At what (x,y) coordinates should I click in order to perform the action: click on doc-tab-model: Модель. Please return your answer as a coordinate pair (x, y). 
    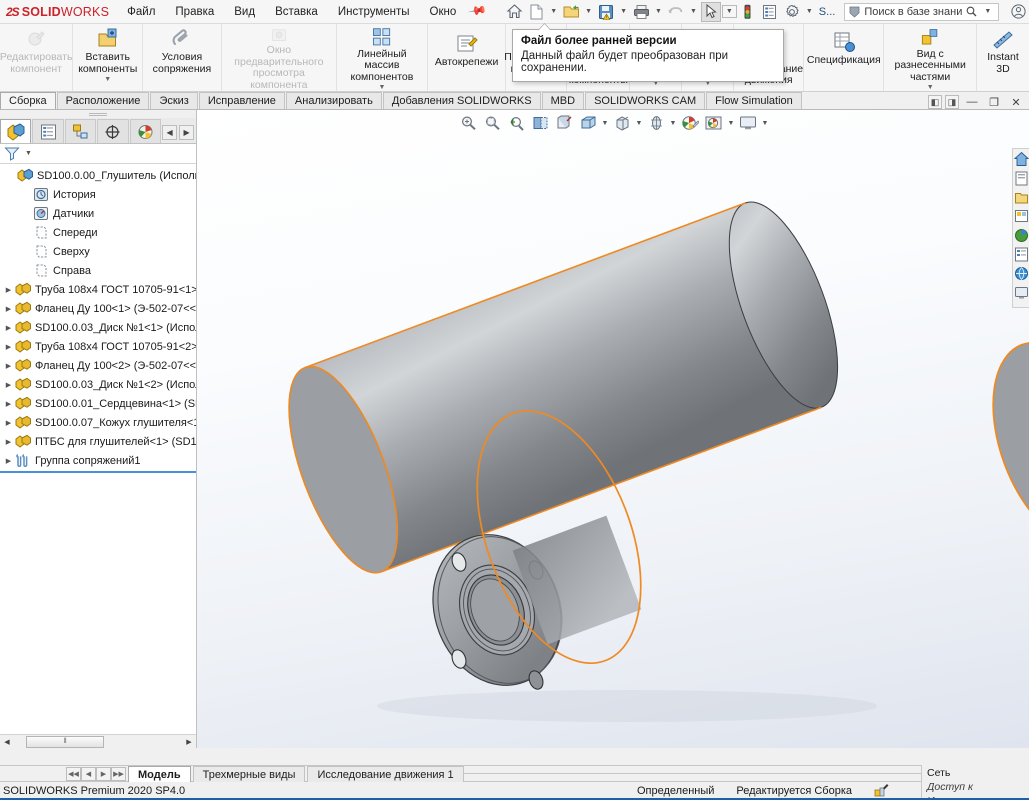
    Looking at the image, I should click on (159, 773).